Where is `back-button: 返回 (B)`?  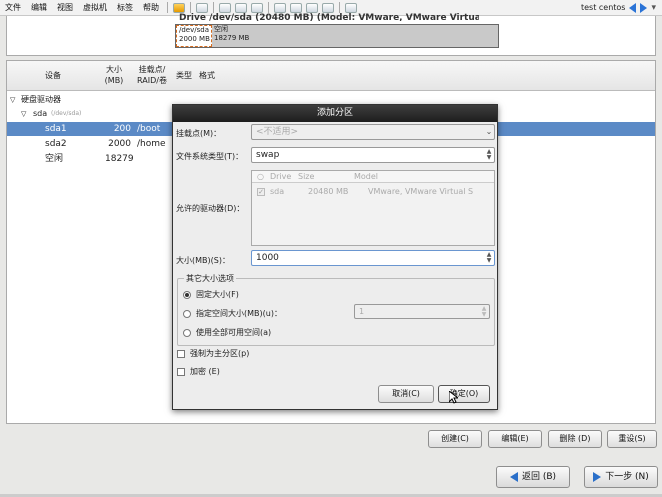
back-button: 返回 (B) is located at coordinates (533, 477).